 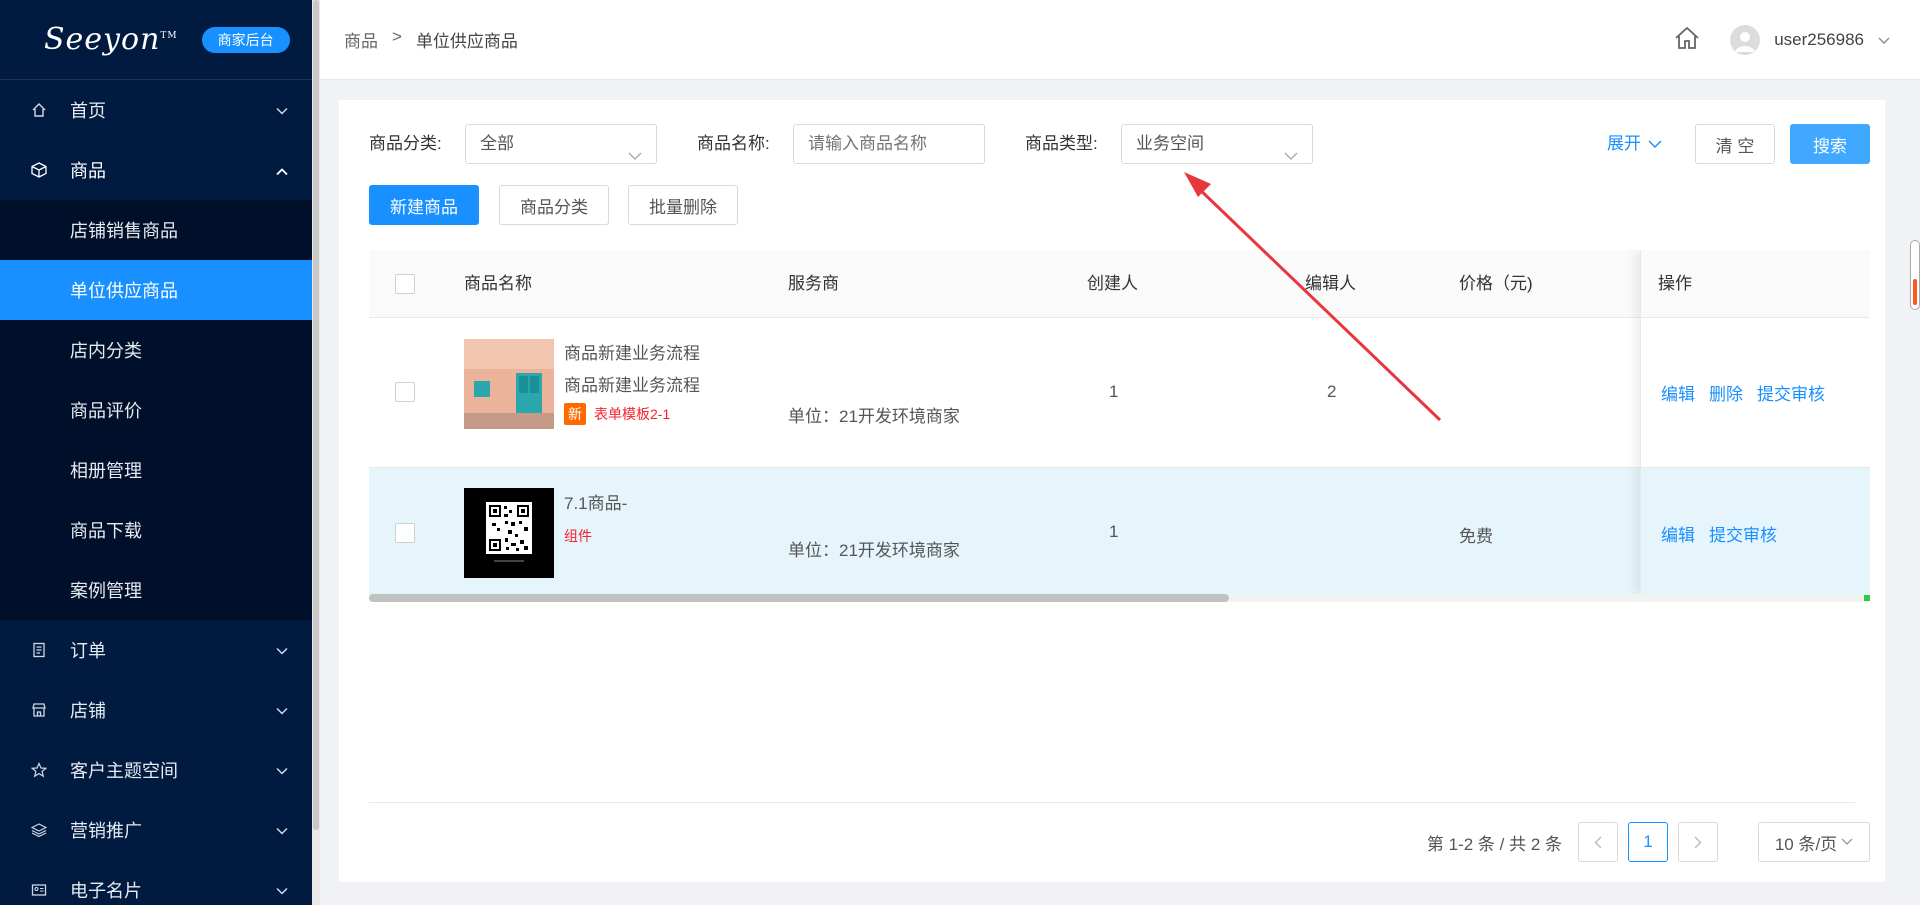 I want to click on new-badge: 新, so click(x=575, y=414).